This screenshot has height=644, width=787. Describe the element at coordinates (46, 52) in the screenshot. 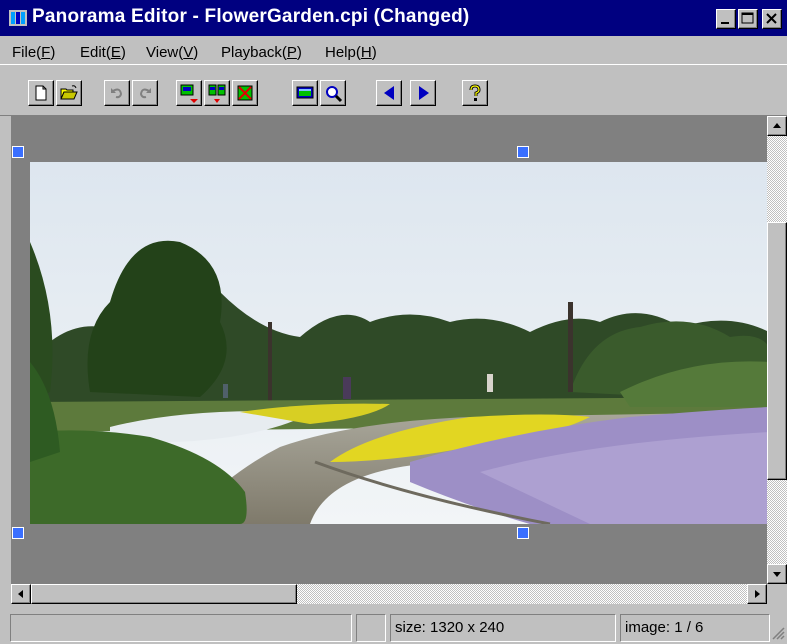

I see `menu-file-accel: F` at that location.